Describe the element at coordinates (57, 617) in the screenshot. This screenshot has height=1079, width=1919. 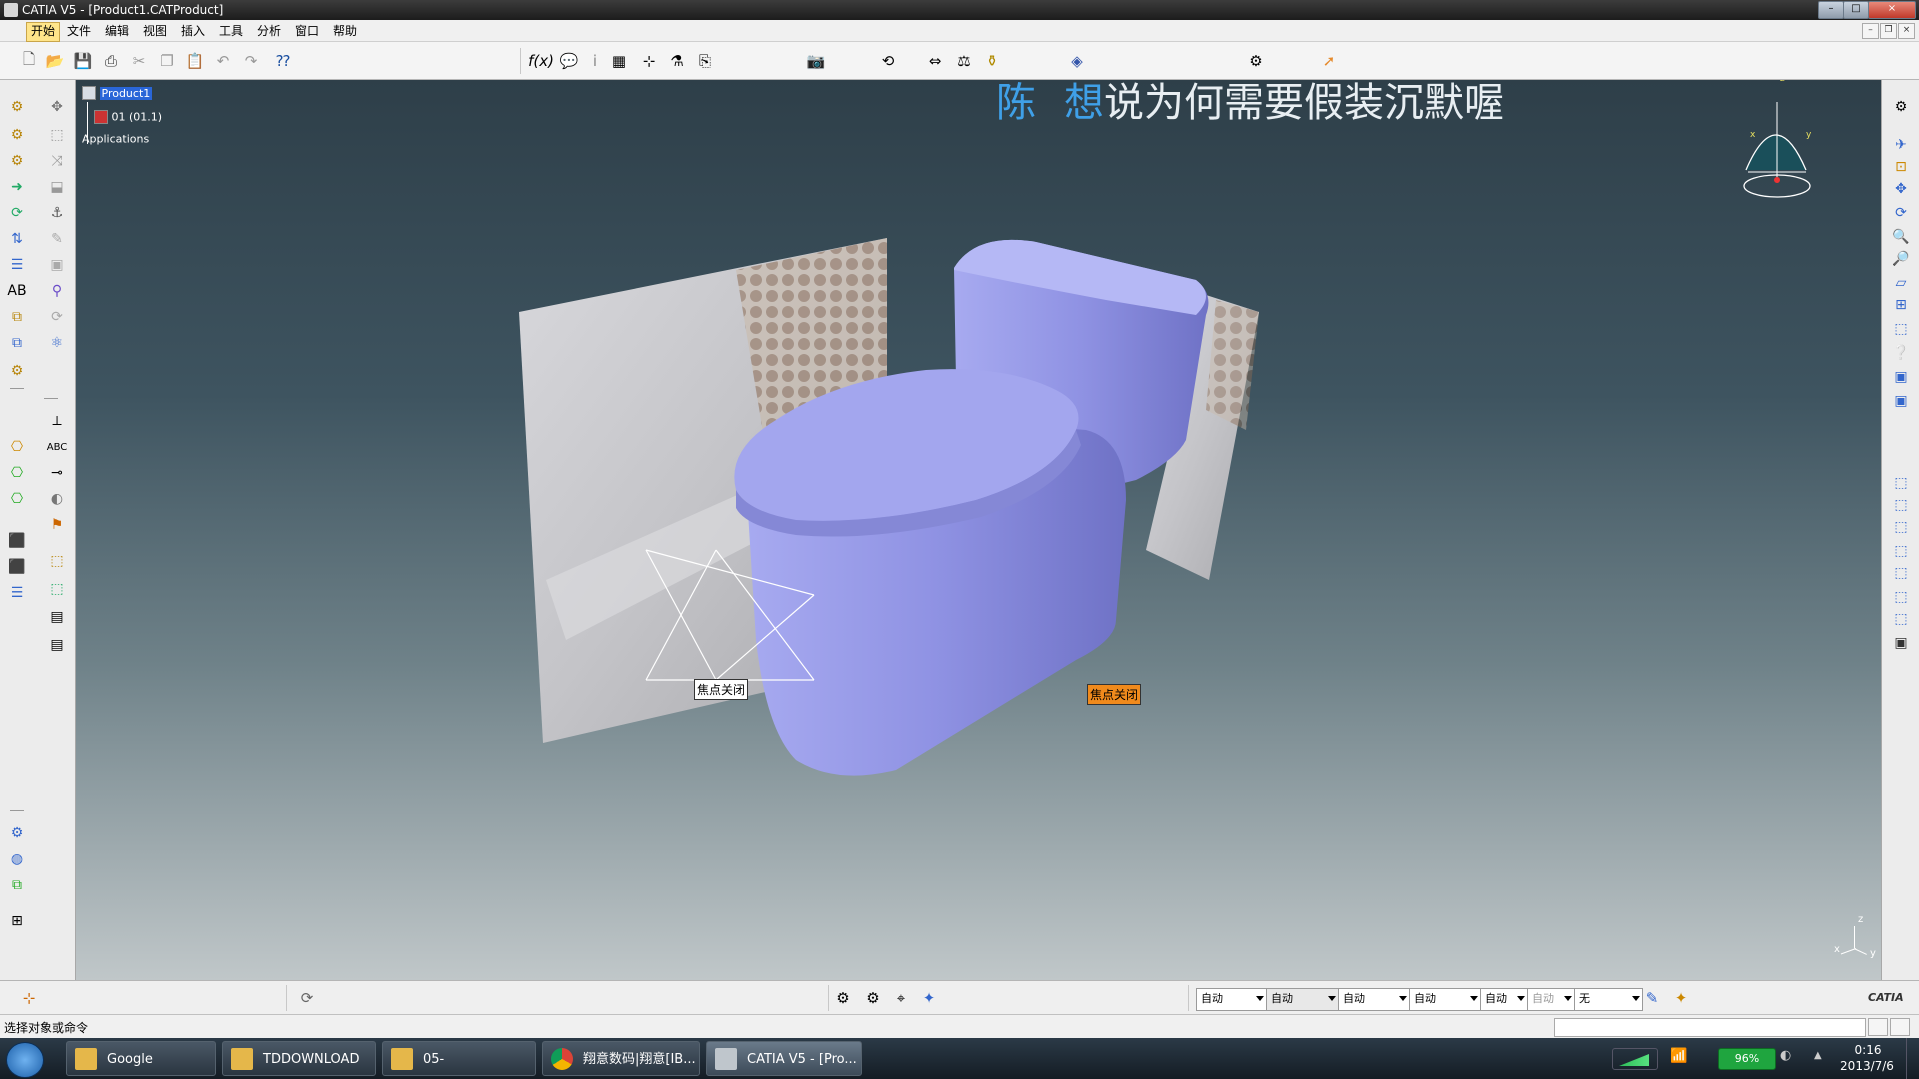
I see `bom-icon: ▤` at that location.